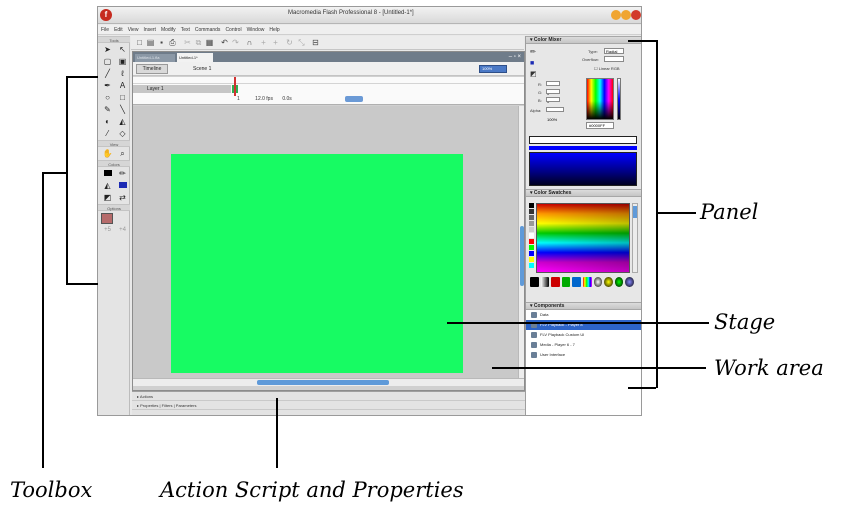 This screenshot has width=847, height=506. What do you see at coordinates (583, 355) in the screenshot?
I see `component-item: User Interface` at bounding box center [583, 355].